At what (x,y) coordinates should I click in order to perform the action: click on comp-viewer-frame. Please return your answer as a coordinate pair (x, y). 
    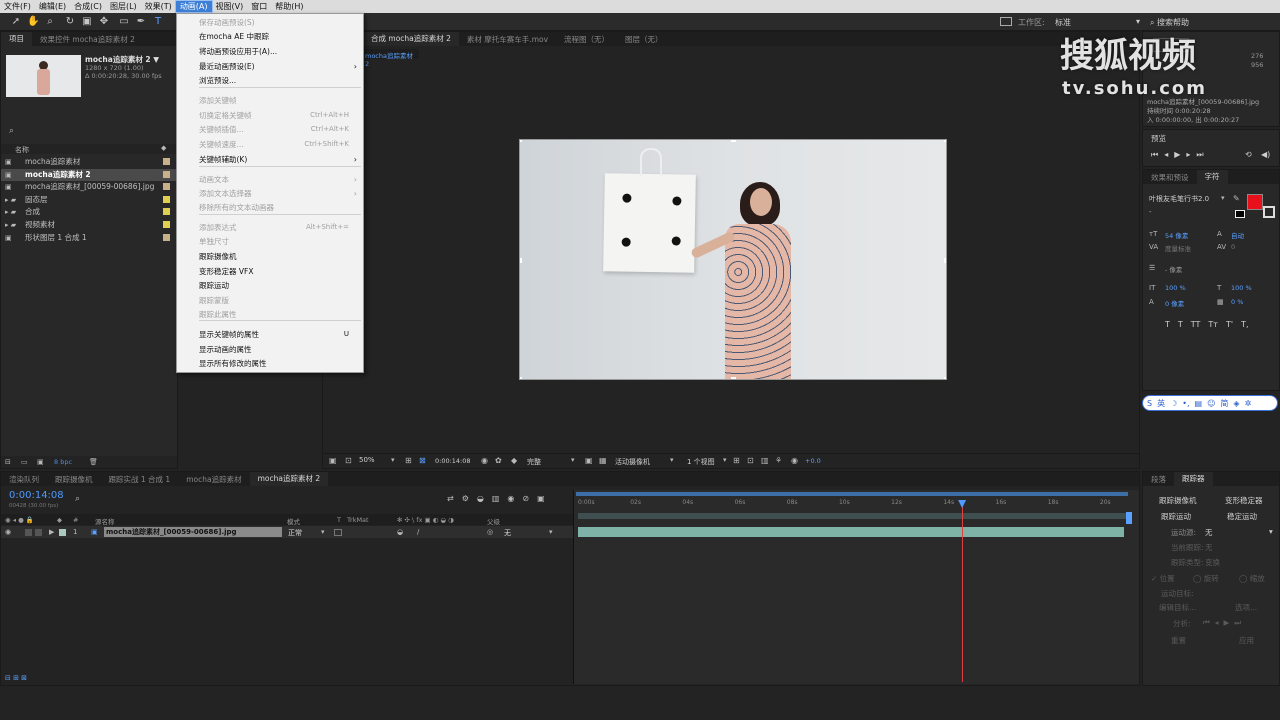
    Looking at the image, I should click on (733, 259).